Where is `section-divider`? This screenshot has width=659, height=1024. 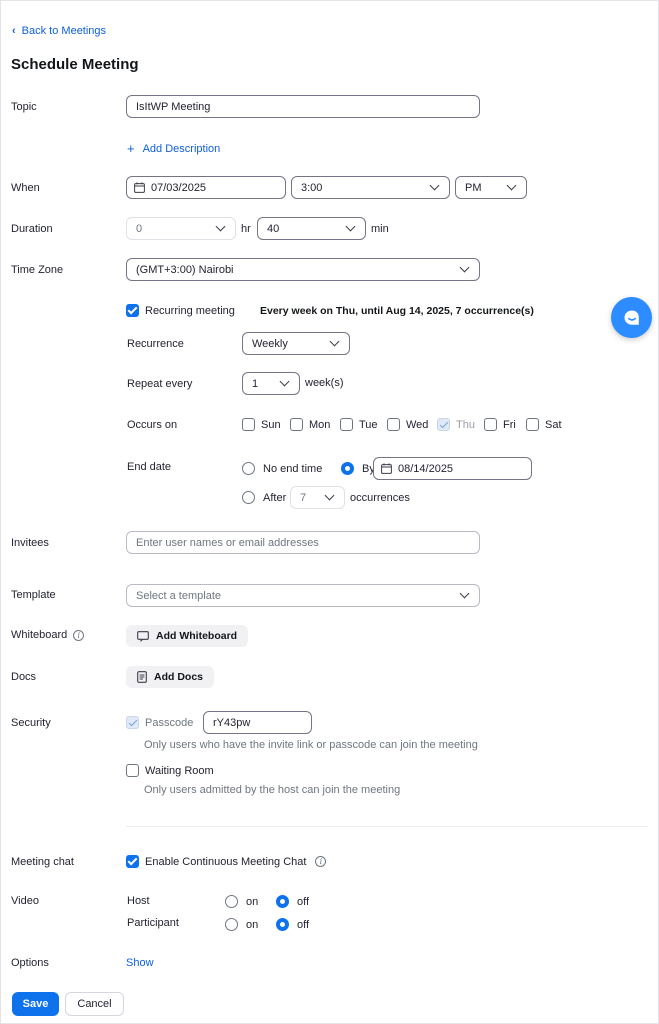 section-divider is located at coordinates (387, 826).